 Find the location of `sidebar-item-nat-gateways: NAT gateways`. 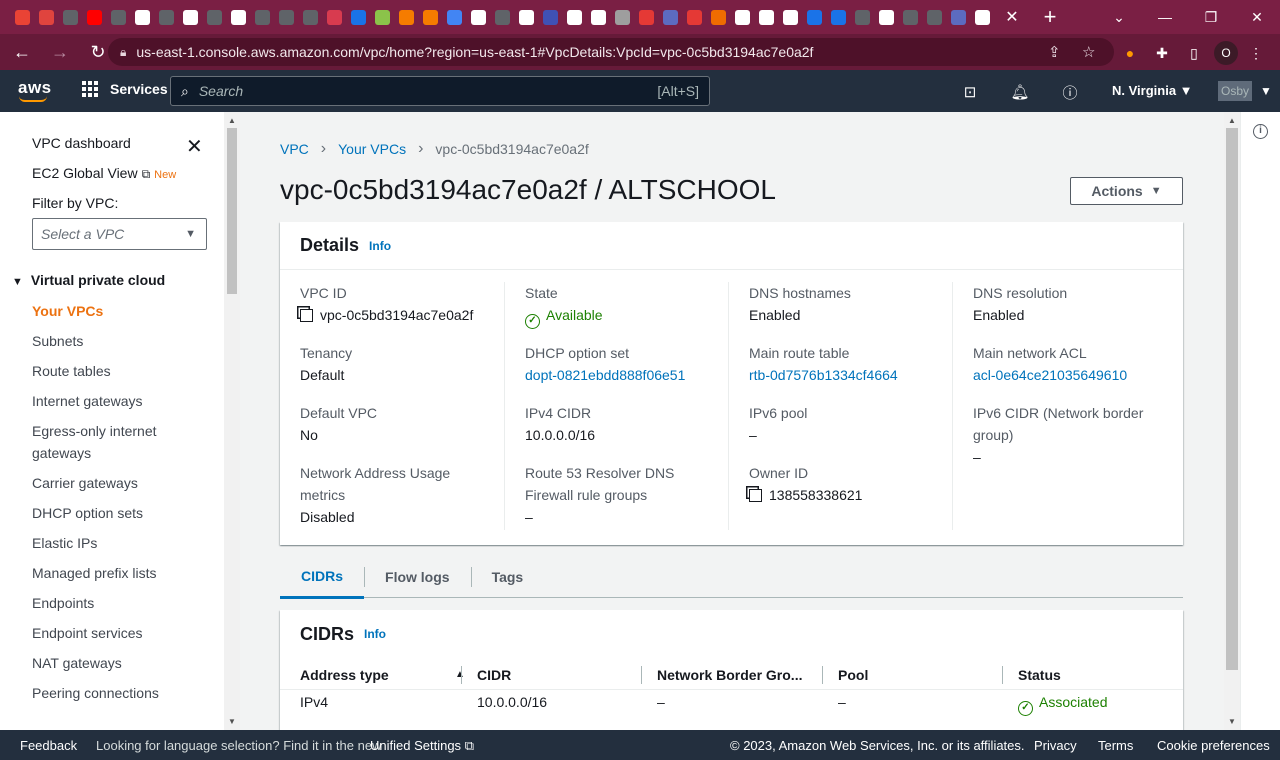

sidebar-item-nat-gateways: NAT gateways is located at coordinates (122, 663).